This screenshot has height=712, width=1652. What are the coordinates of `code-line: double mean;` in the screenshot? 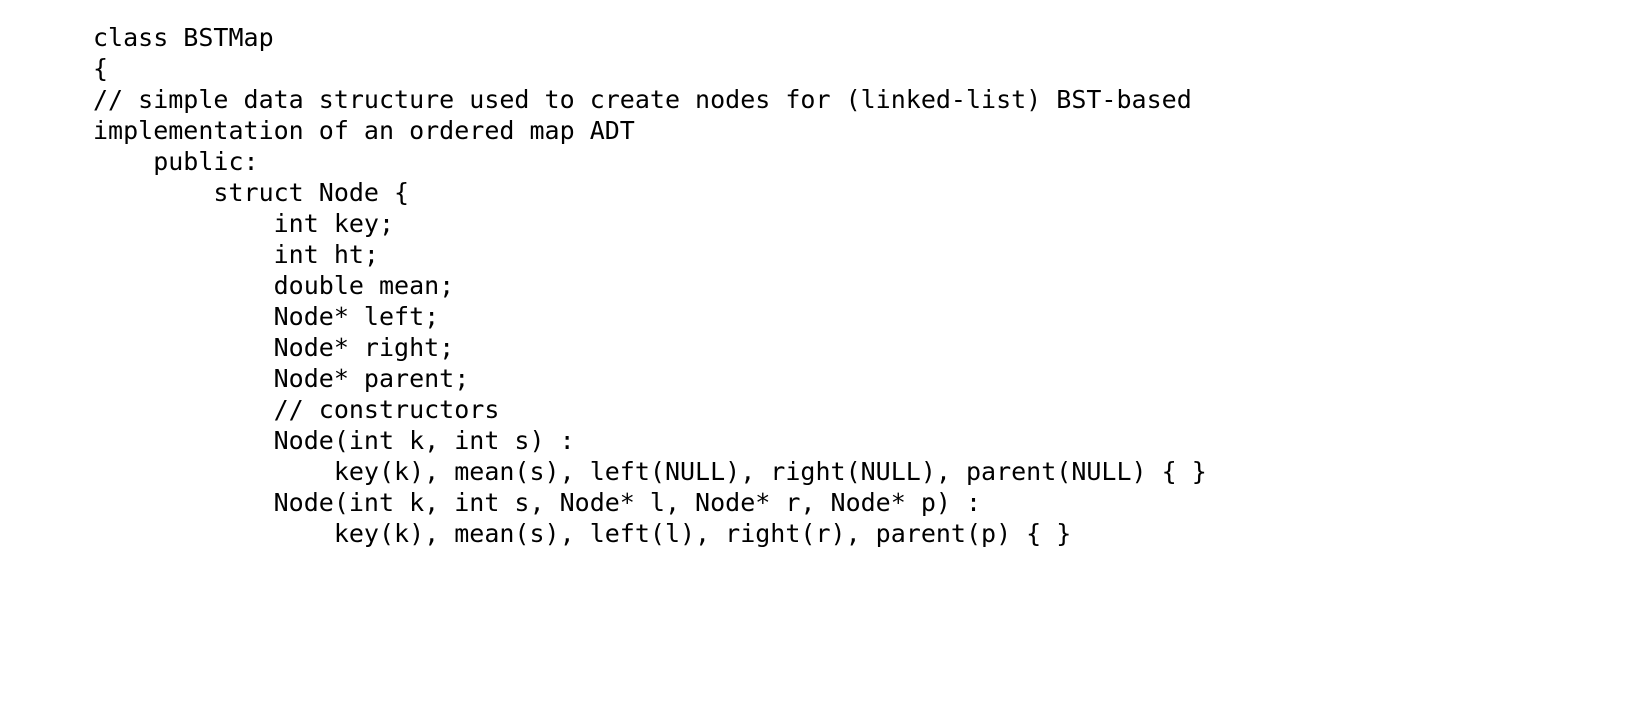 It's located at (274, 285).